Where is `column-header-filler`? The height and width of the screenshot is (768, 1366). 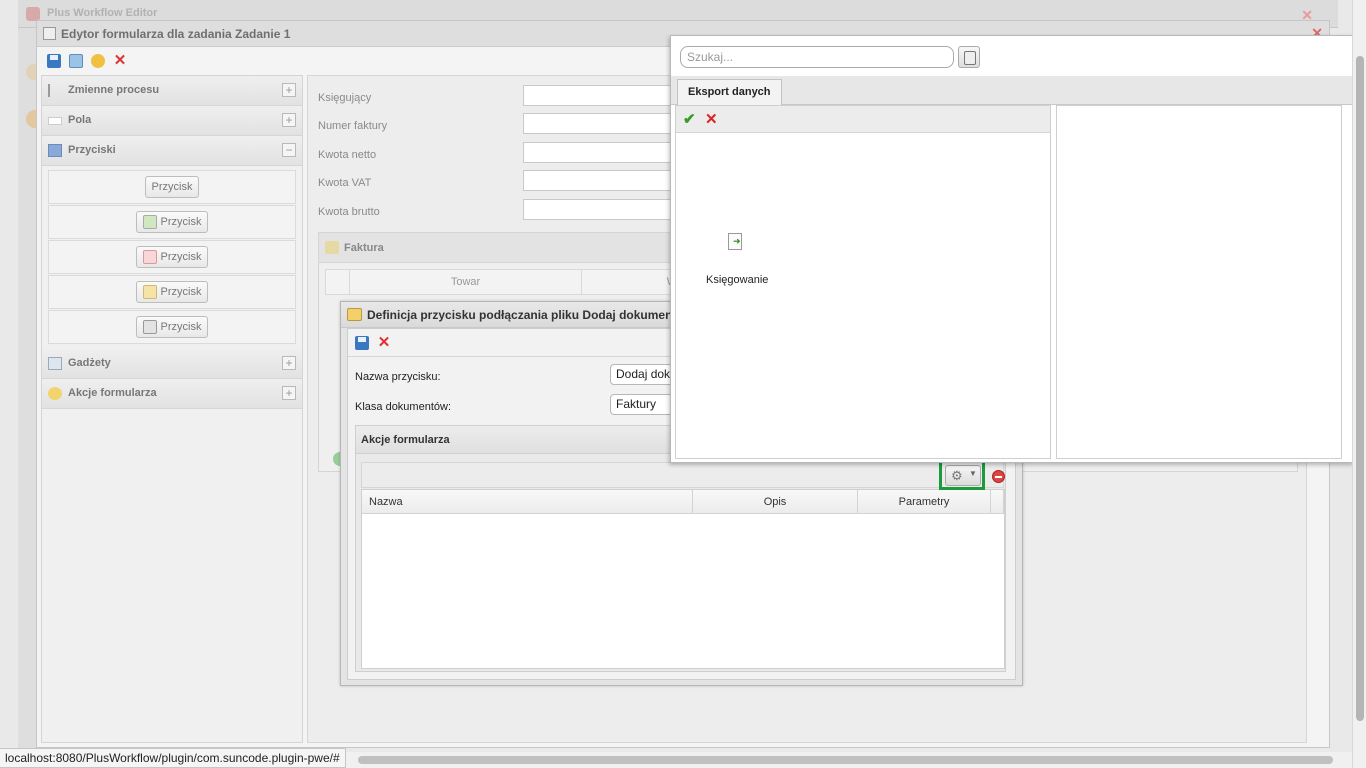 column-header-filler is located at coordinates (997, 502).